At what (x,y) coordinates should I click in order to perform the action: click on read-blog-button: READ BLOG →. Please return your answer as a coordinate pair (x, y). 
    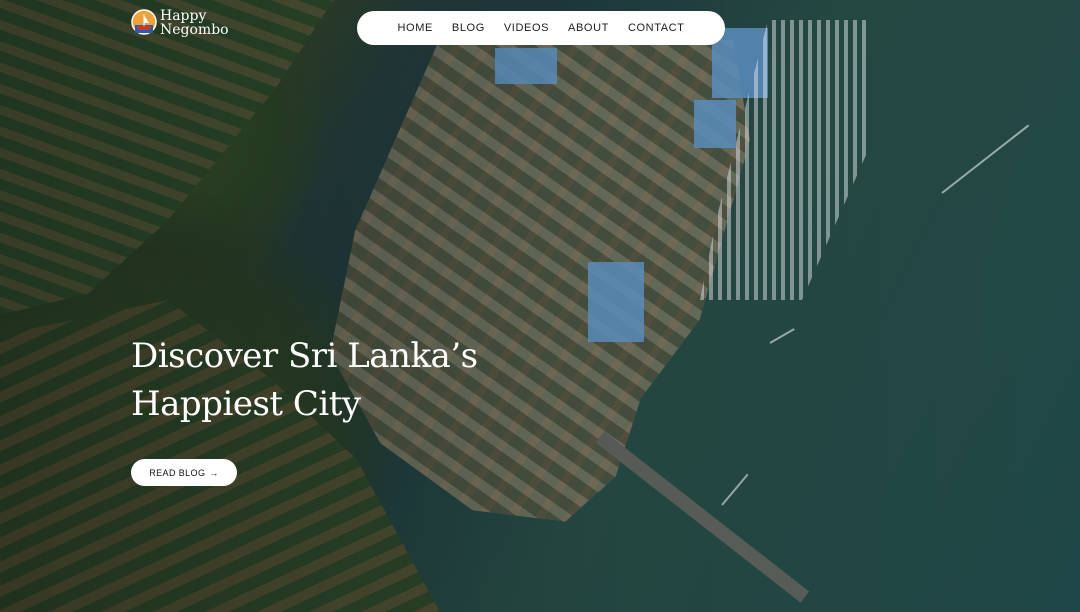
    Looking at the image, I should click on (184, 472).